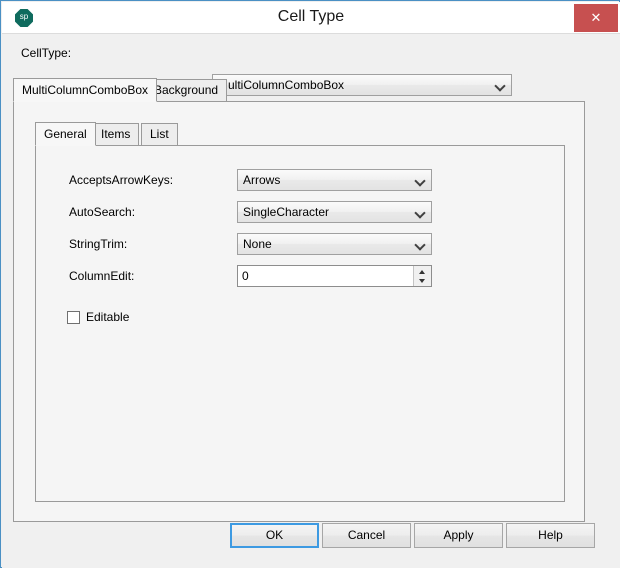  Describe the element at coordinates (299, 90) in the screenshot. I see `outer-tab-strip: MultiColumnComboBox Background` at that location.